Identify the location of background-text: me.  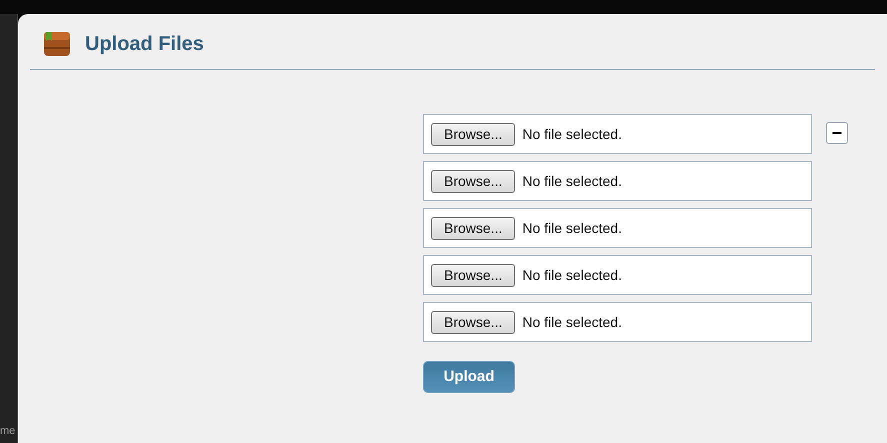
(8, 431).